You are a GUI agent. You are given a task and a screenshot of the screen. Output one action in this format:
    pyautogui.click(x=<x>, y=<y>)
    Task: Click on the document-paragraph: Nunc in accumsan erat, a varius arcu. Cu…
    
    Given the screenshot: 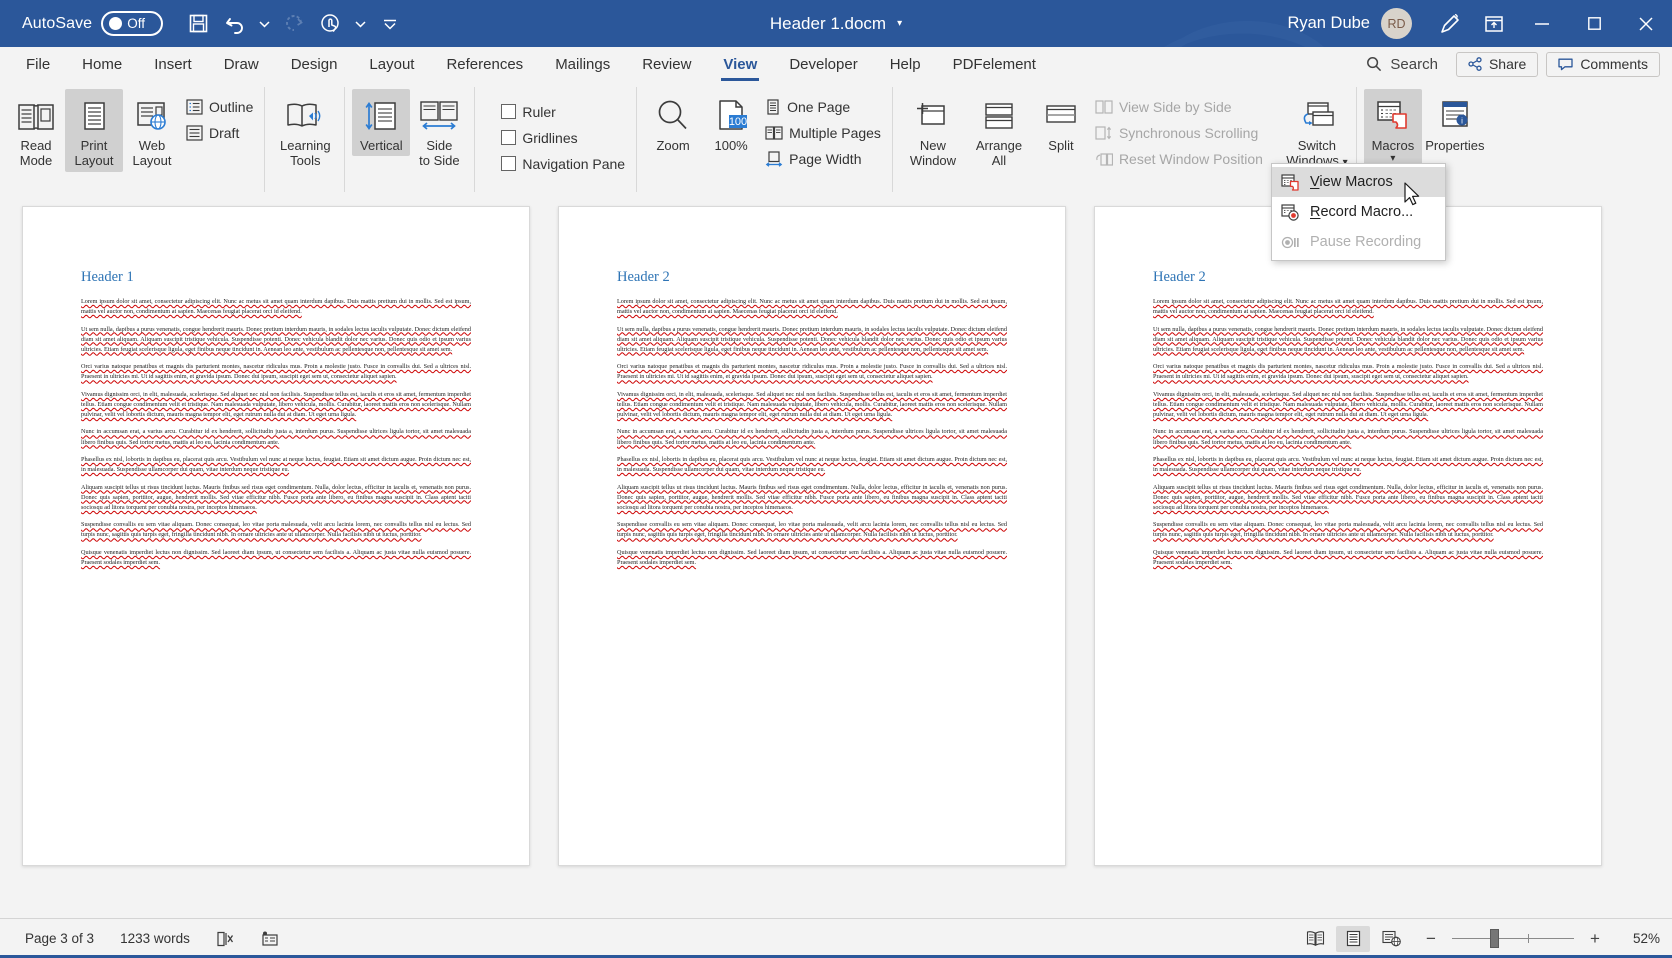 What is the action you would take?
    pyautogui.click(x=812, y=437)
    